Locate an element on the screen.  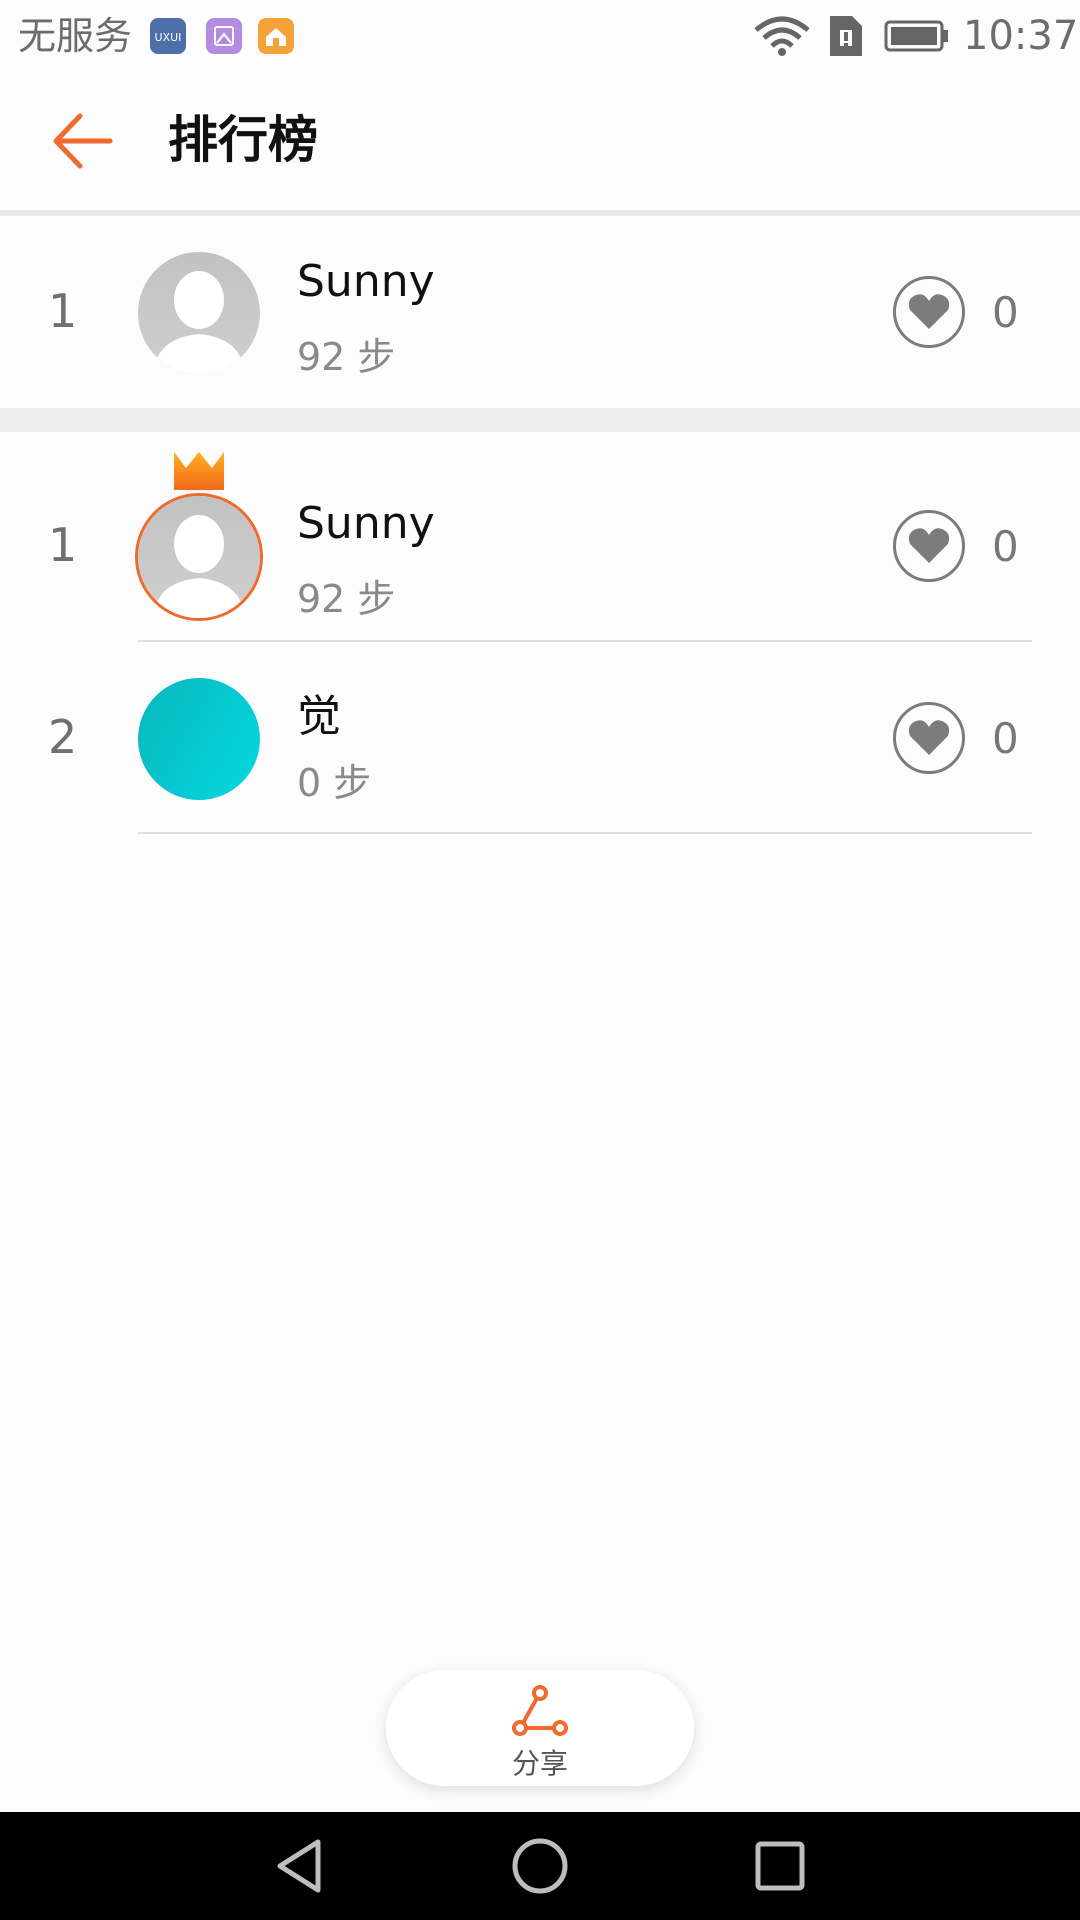
svg-text: UXUI is located at coordinates (168, 37).